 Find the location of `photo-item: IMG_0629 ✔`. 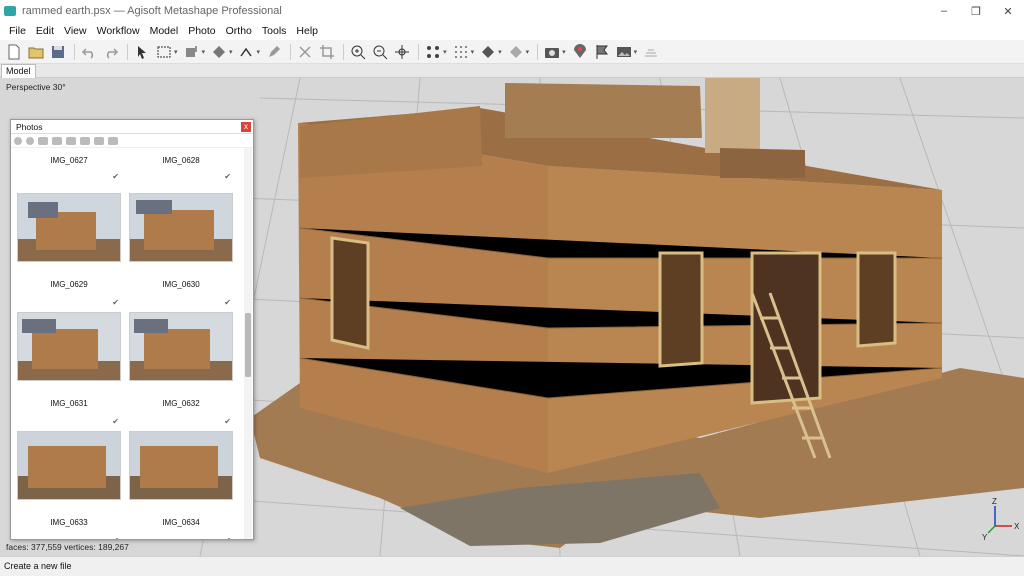

photo-item: IMG_0629 ✔ is located at coordinates (69, 249).